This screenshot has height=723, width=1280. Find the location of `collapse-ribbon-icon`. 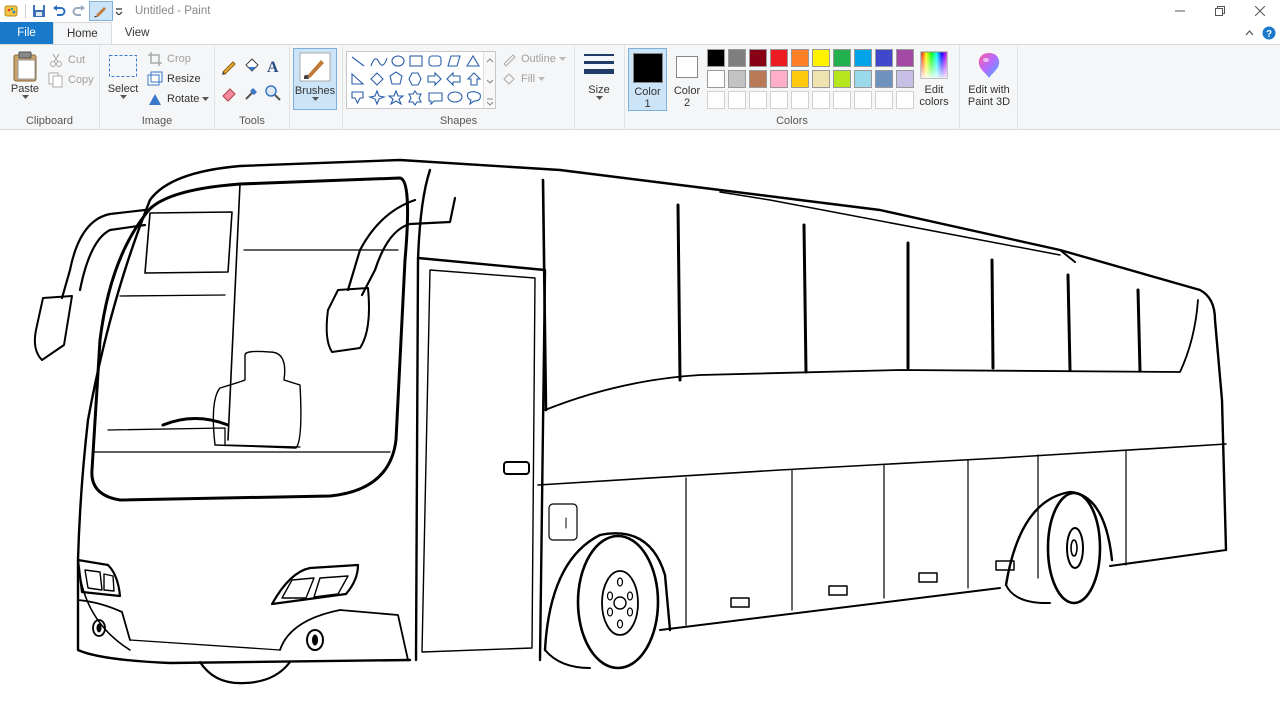

collapse-ribbon-icon is located at coordinates (1249, 33).